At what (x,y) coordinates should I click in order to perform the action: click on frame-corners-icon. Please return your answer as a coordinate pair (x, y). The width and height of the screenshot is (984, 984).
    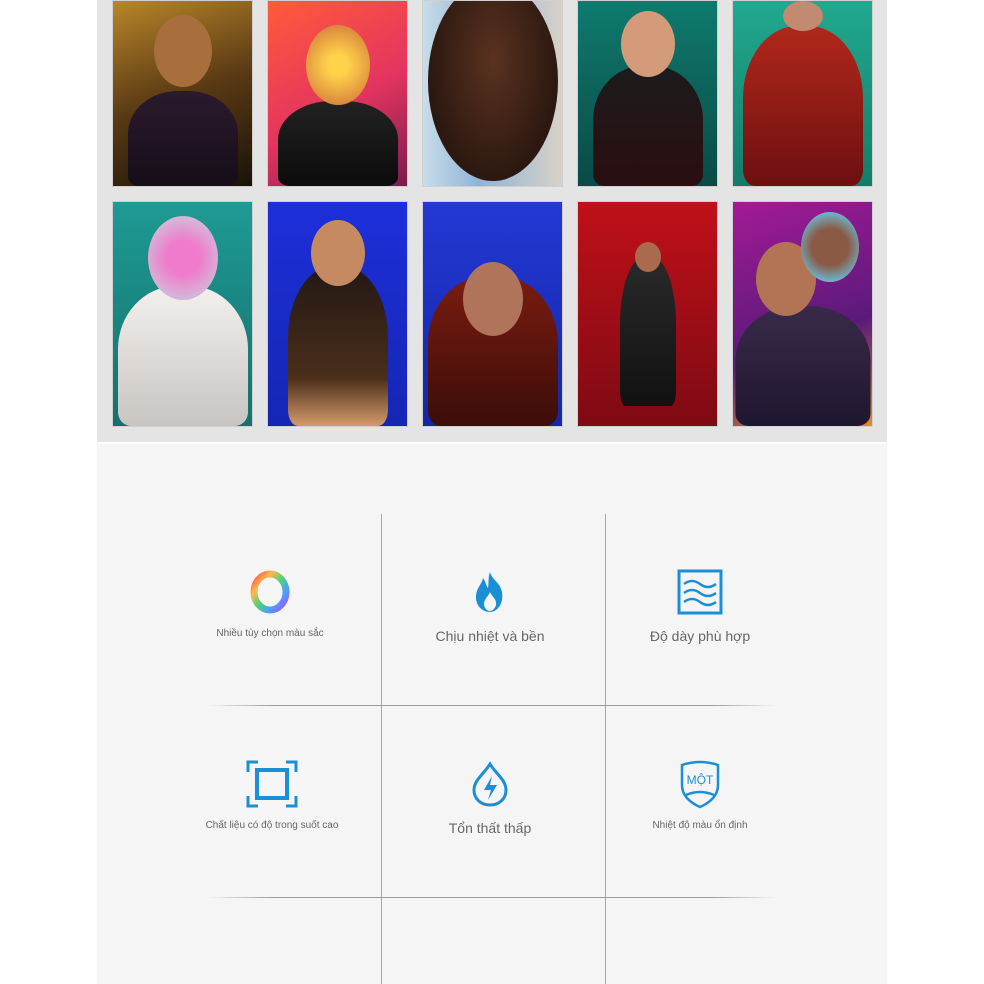
    Looking at the image, I should click on (272, 784).